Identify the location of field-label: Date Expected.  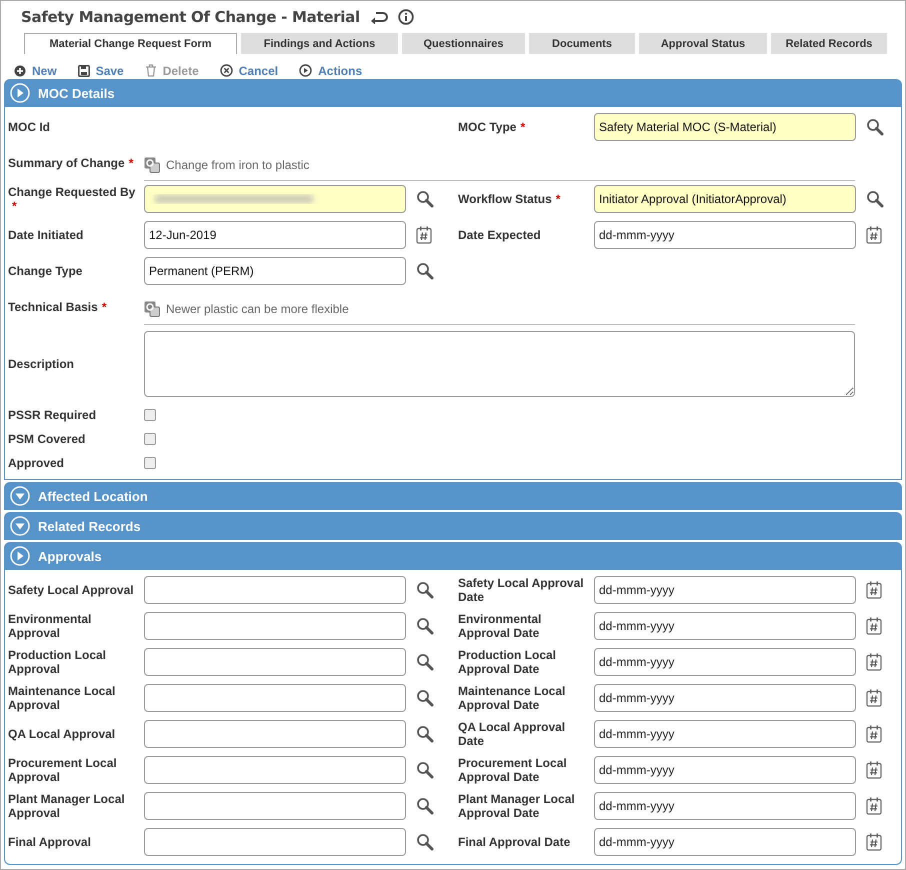
(499, 235).